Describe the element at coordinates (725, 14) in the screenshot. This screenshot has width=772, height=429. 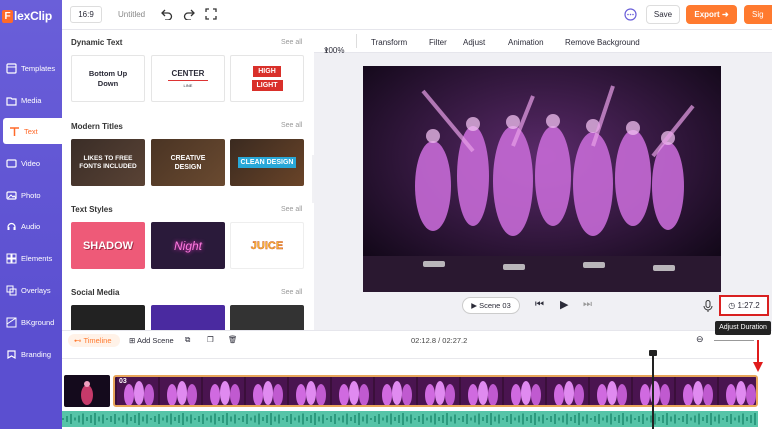
I see `arrow-right-icon: ➜` at that location.